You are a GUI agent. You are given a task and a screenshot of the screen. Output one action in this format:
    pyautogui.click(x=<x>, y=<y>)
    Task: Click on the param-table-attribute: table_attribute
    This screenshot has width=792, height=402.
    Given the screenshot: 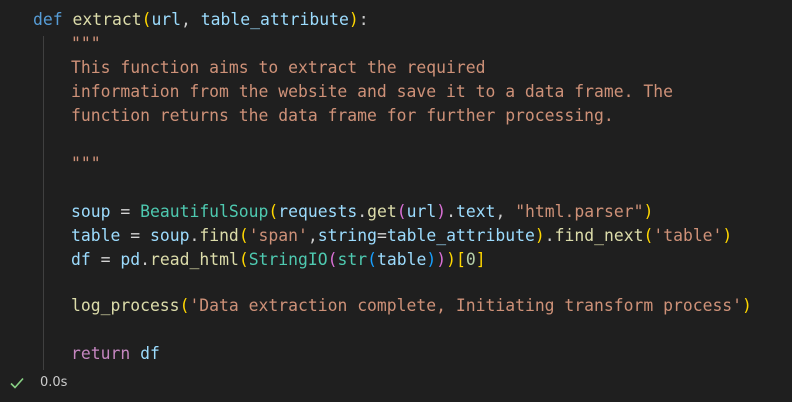 What is the action you would take?
    pyautogui.click(x=274, y=19)
    